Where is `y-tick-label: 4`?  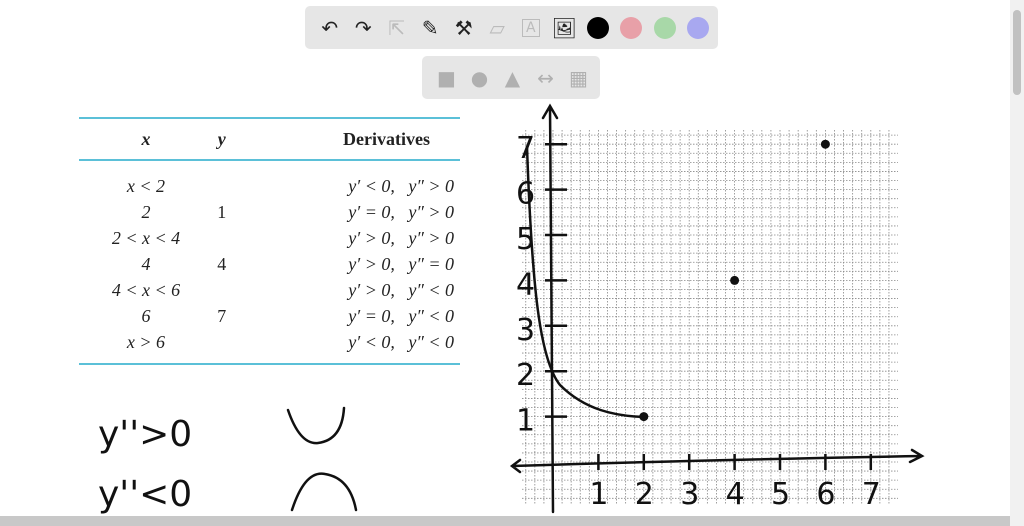
y-tick-label: 4 is located at coordinates (525, 284).